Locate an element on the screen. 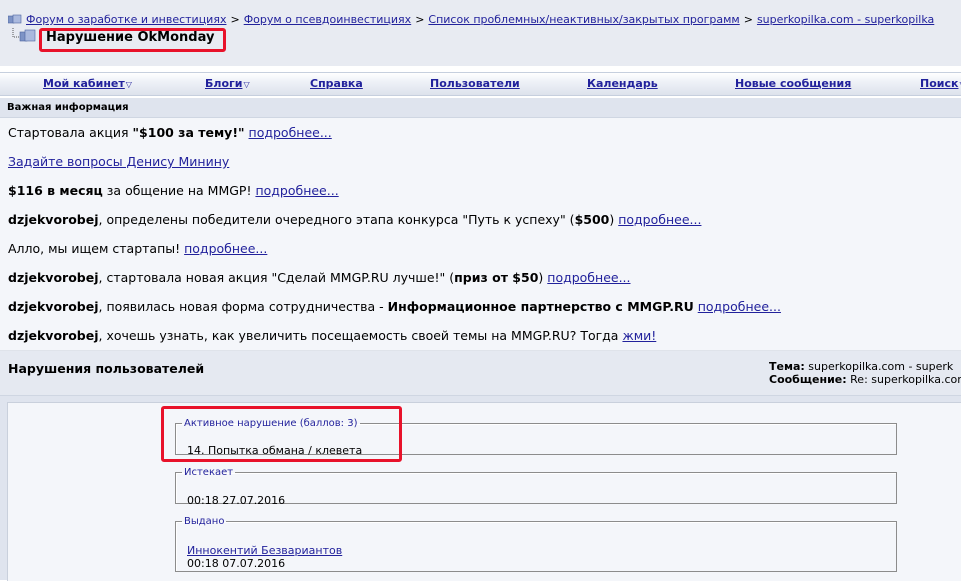  expires-fieldset: Истекает 00:18 27.07.2016 is located at coordinates (536, 487).